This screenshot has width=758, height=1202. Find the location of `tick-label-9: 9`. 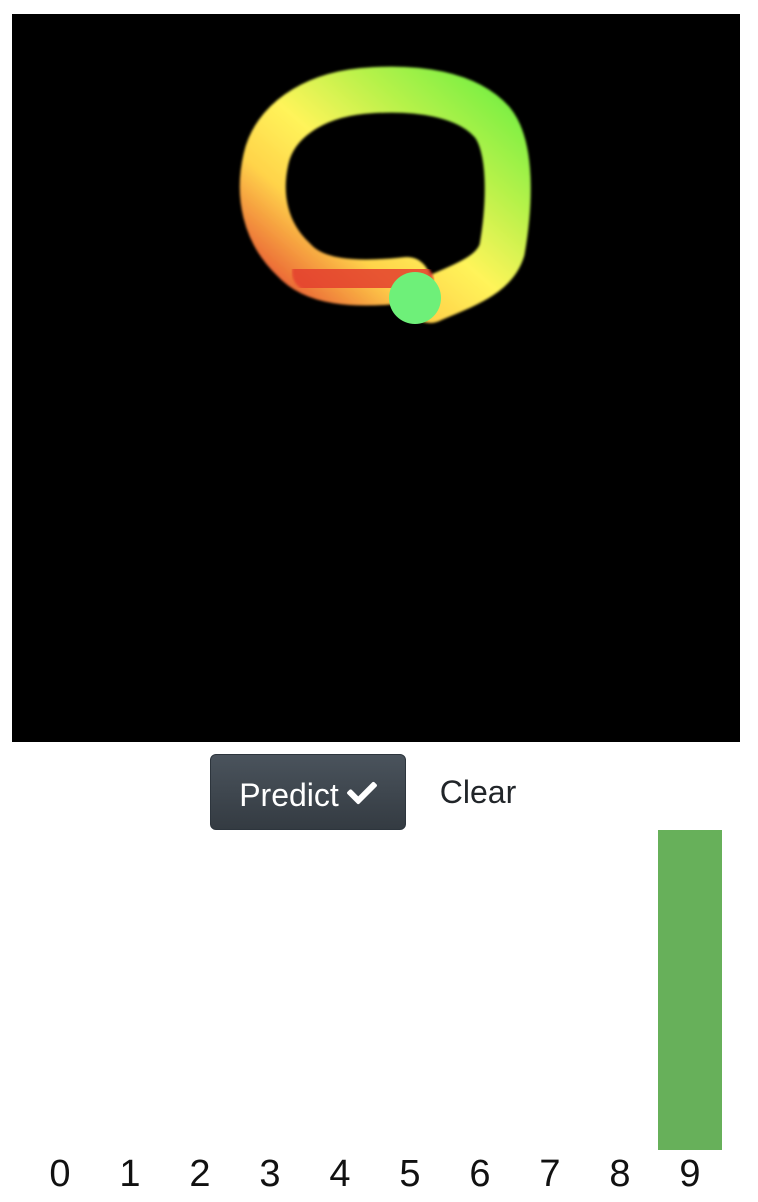

tick-label-9: 9 is located at coordinates (689, 1174).